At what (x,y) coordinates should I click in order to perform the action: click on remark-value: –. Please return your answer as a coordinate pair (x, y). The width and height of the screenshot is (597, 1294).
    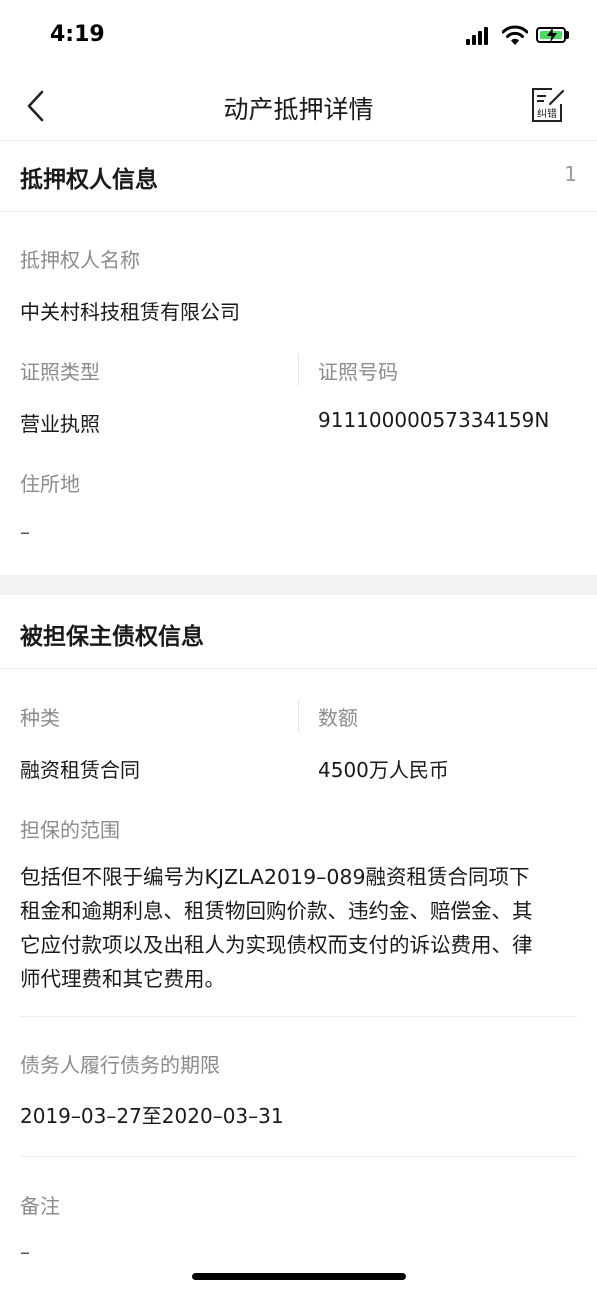
    Looking at the image, I should click on (25, 1252).